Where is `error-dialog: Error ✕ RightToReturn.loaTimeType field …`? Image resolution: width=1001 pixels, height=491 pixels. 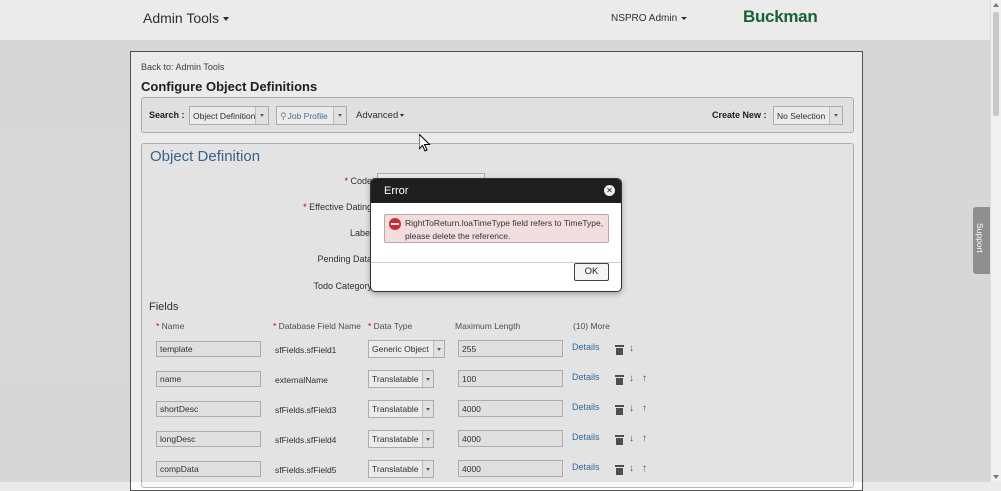
error-dialog: Error ✕ RightToReturn.loaTimeType field … is located at coordinates (496, 235).